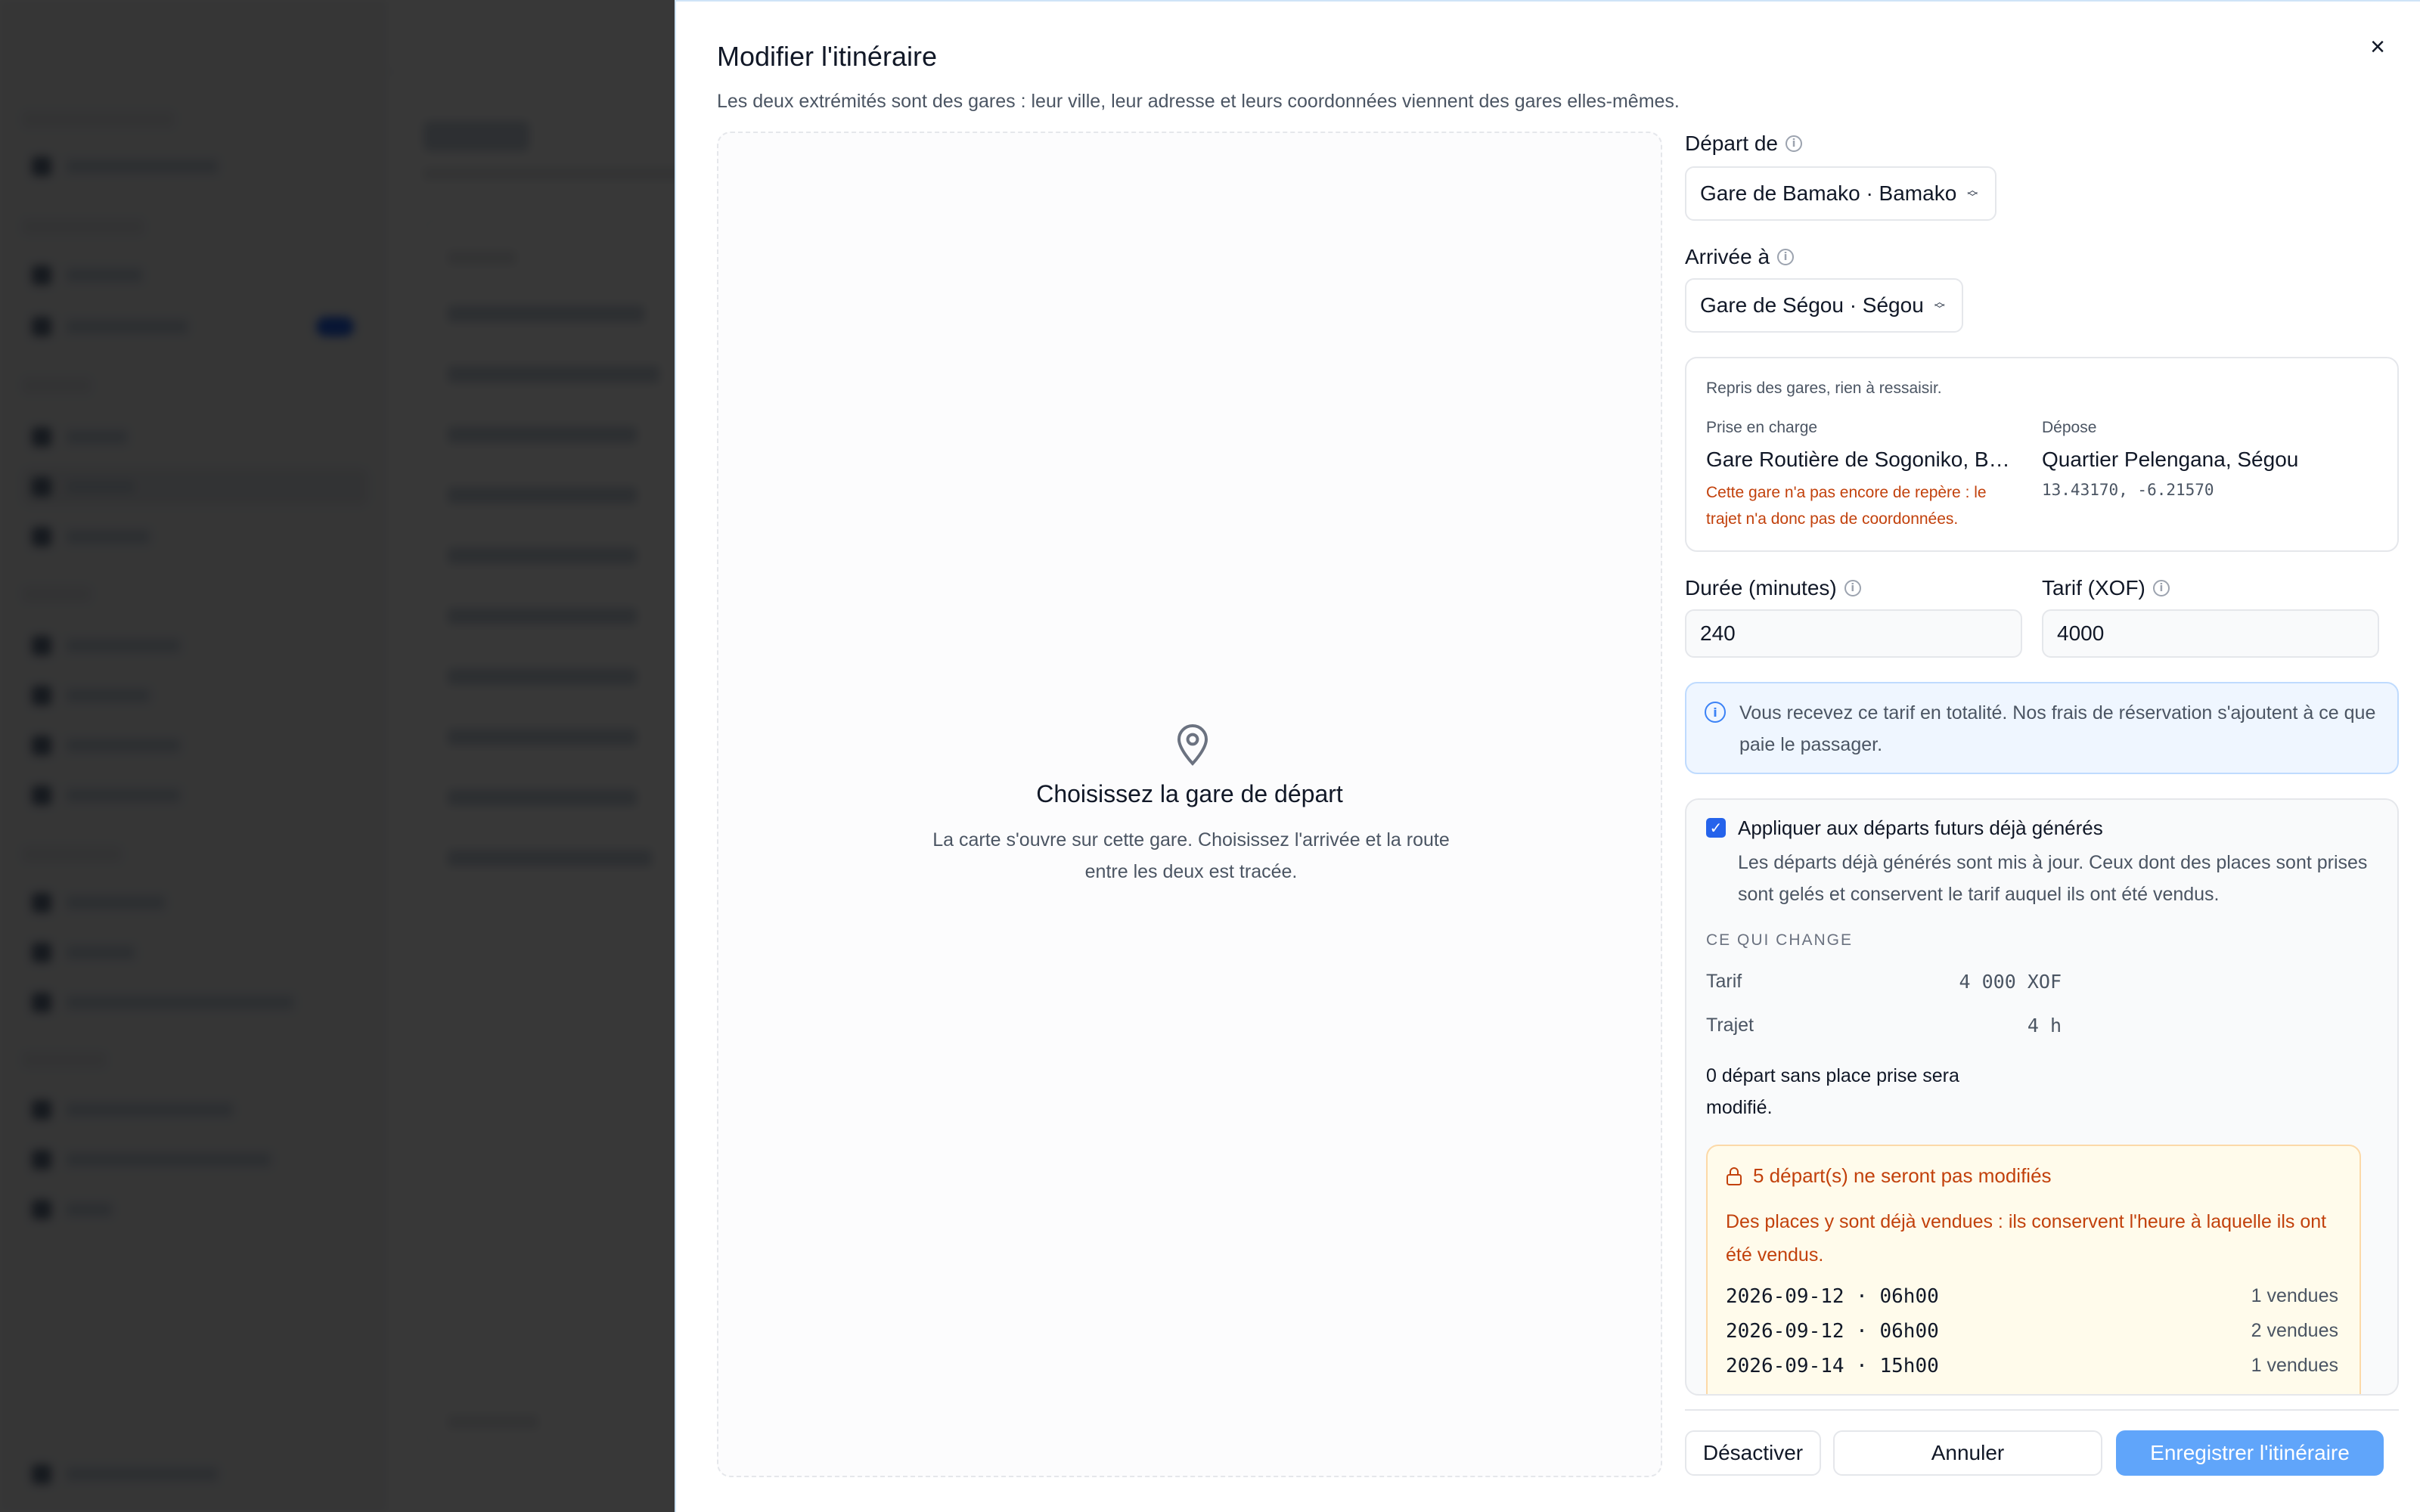 The image size is (2420, 1512). I want to click on dropoff-coordinates: 13.43170, -6.21570, so click(2128, 490).